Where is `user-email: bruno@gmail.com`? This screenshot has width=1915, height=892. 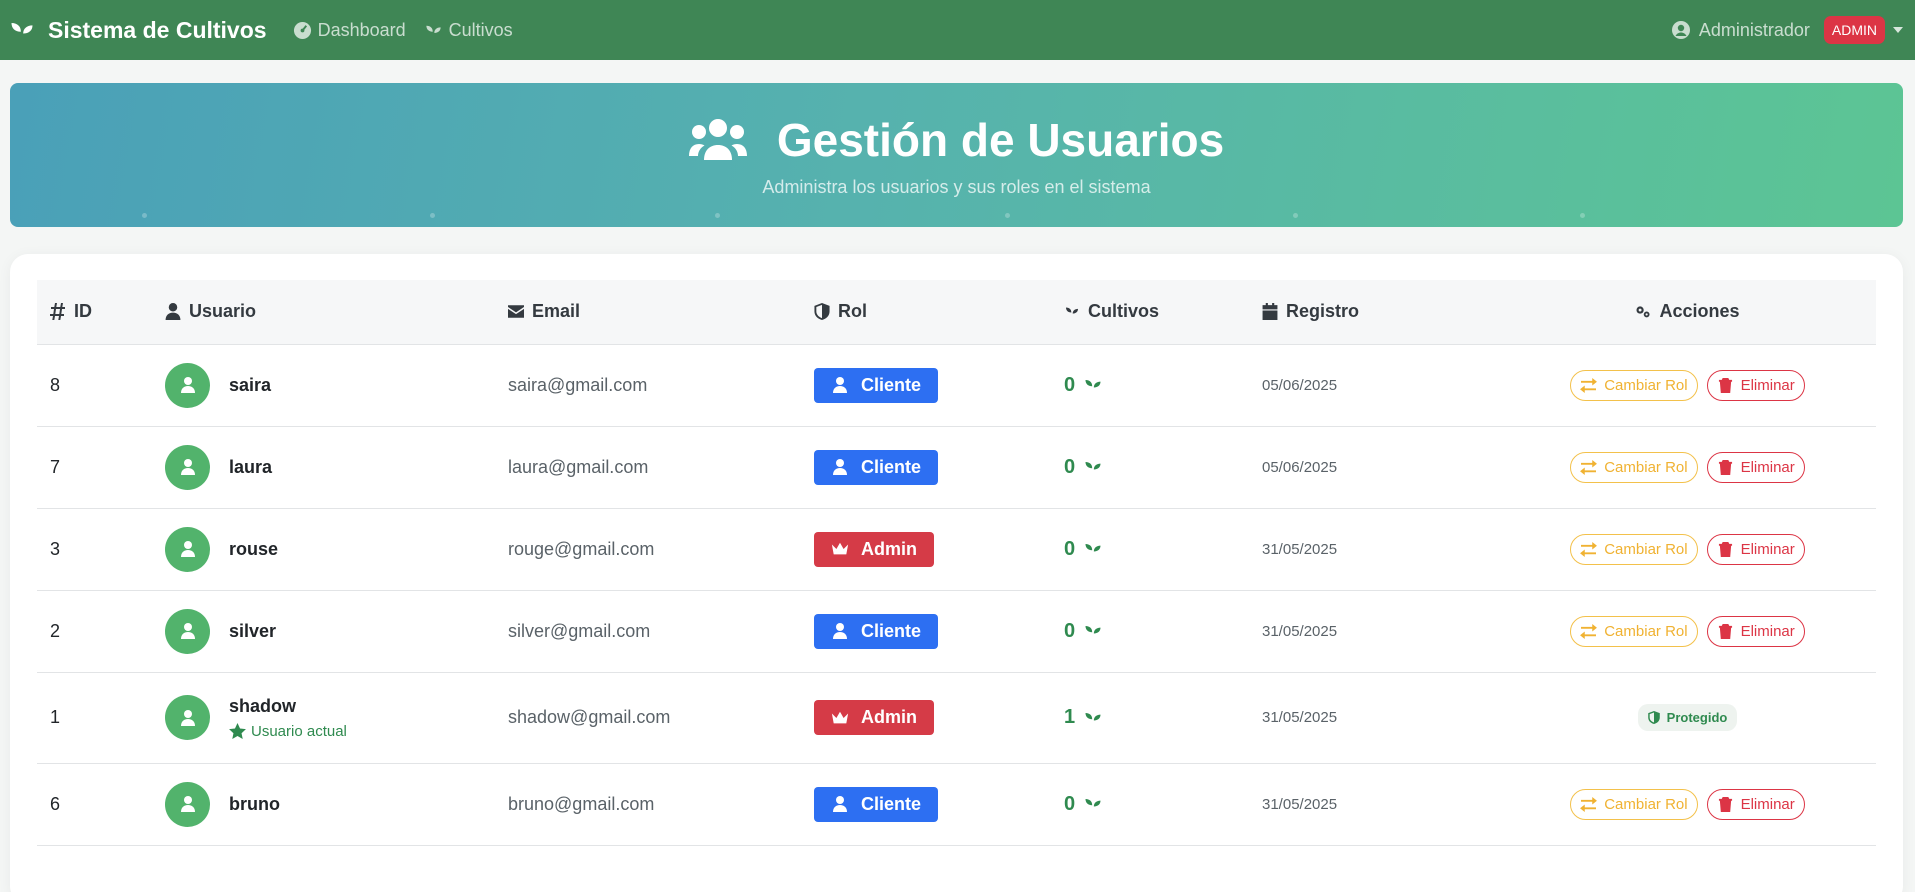
user-email: bruno@gmail.com is located at coordinates (581, 803).